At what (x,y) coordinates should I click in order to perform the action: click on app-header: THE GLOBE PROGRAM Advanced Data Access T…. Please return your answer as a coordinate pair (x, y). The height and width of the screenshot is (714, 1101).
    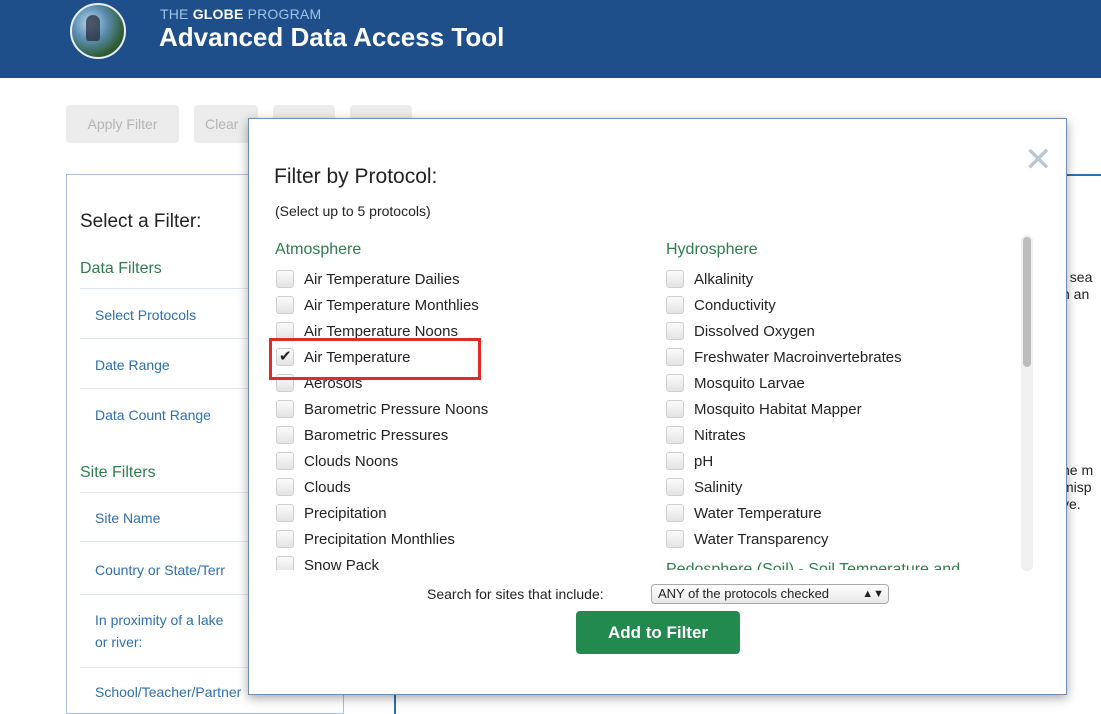
    Looking at the image, I should click on (550, 39).